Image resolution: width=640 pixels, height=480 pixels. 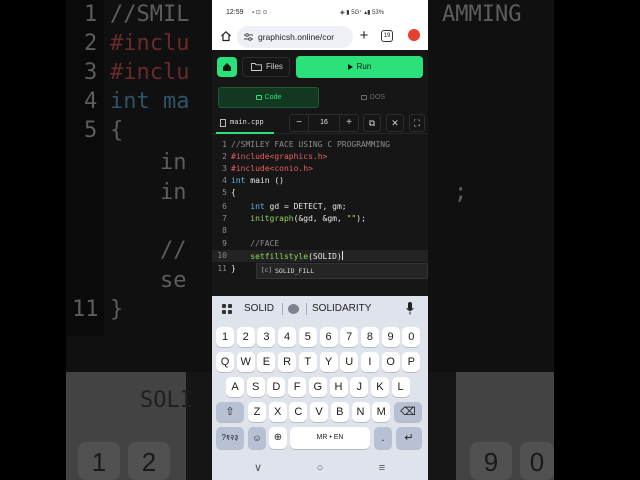 I want to click on key-6: 6, so click(x=328, y=337).